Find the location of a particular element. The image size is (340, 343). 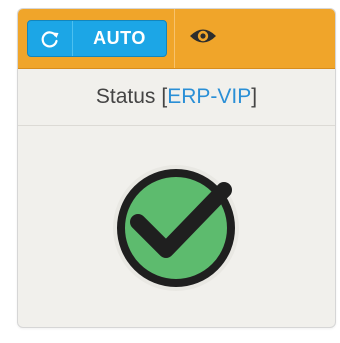

status-code: ERP-VIP is located at coordinates (209, 96).